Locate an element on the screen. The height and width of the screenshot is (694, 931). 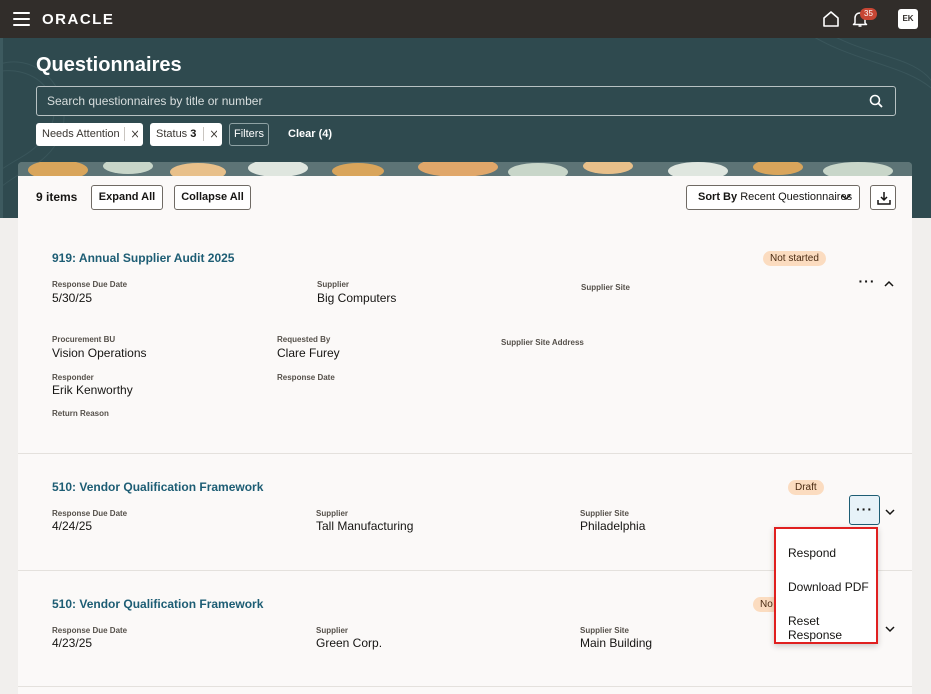
supplier-value: Green Corp. is located at coordinates (349, 643).